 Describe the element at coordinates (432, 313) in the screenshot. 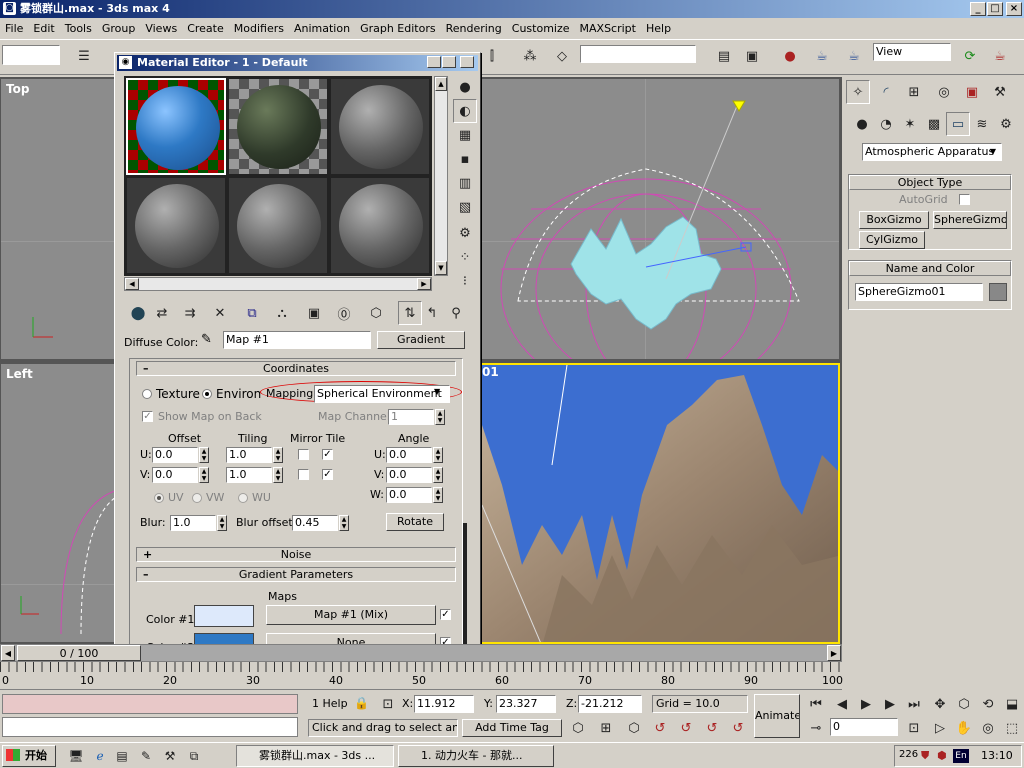

I see `go-forward-sibling-icon: ↰` at that location.